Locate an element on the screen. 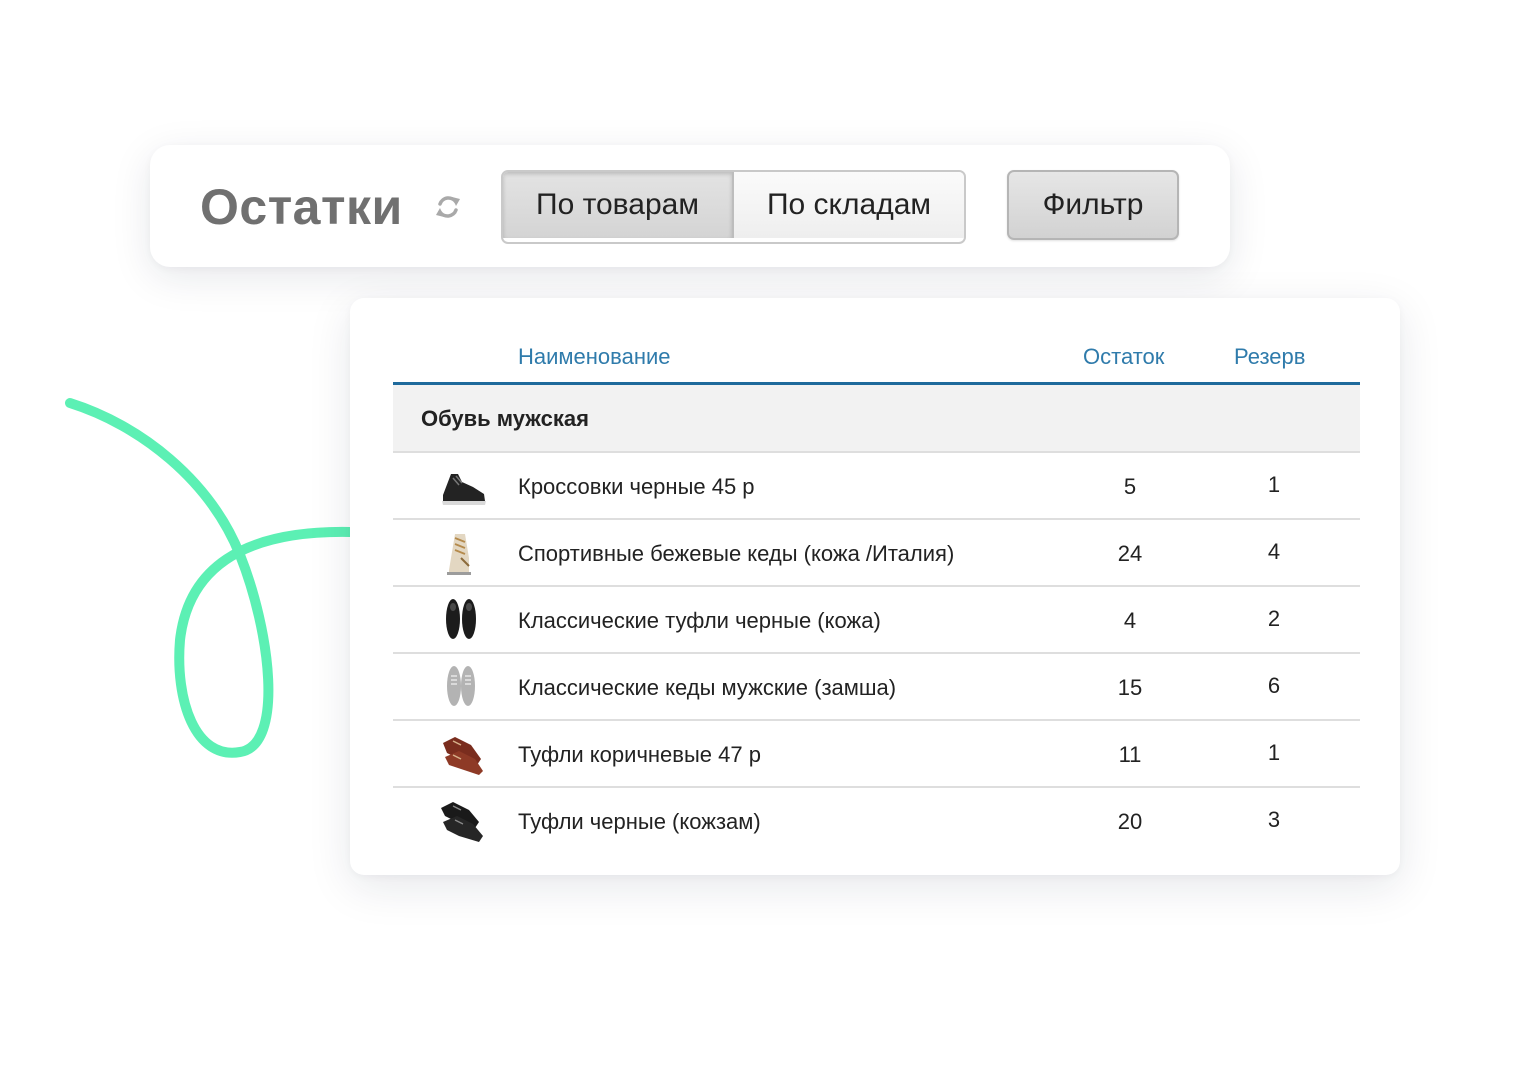 This screenshot has height=1080, width=1540. column-header-stock: Остаток is located at coordinates (1123, 357).